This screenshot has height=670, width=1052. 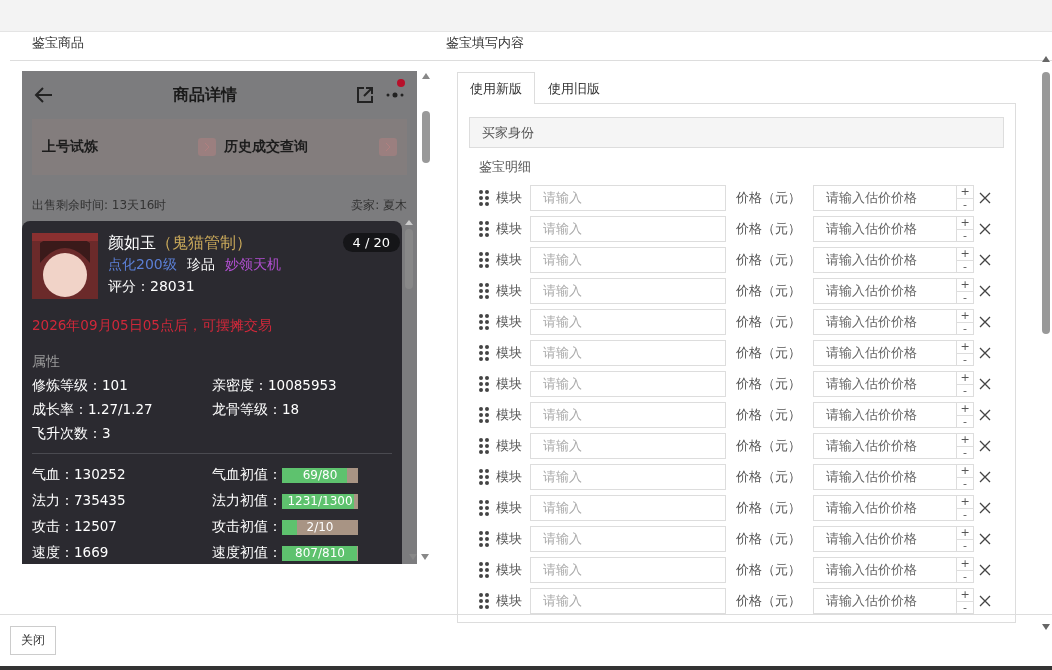 I want to click on section-label: 鉴宝明细, so click(x=505, y=166).